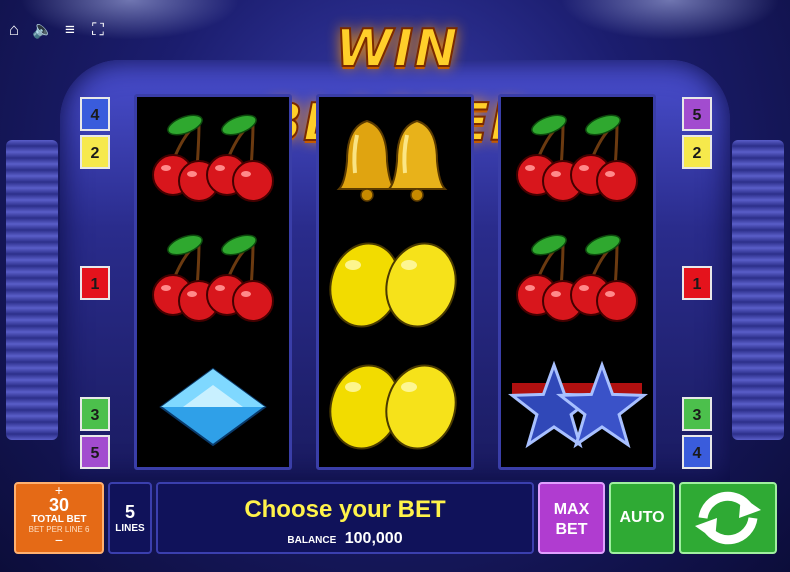  What do you see at coordinates (56, 30) in the screenshot?
I see `top-toolbar: ⌂ 🔈 ≡ ⛶` at bounding box center [56, 30].